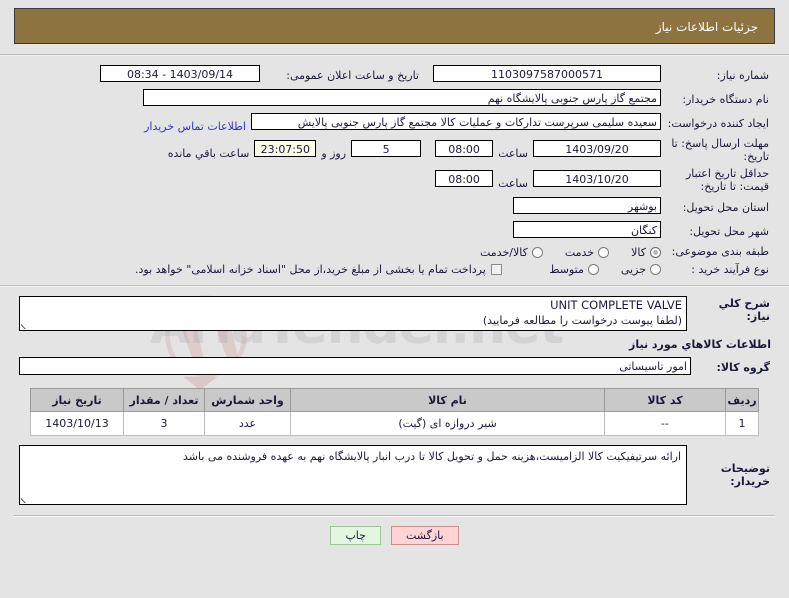  Describe the element at coordinates (579, 252) in the screenshot. I see `category-option-khedmat-label: خدمت` at that location.